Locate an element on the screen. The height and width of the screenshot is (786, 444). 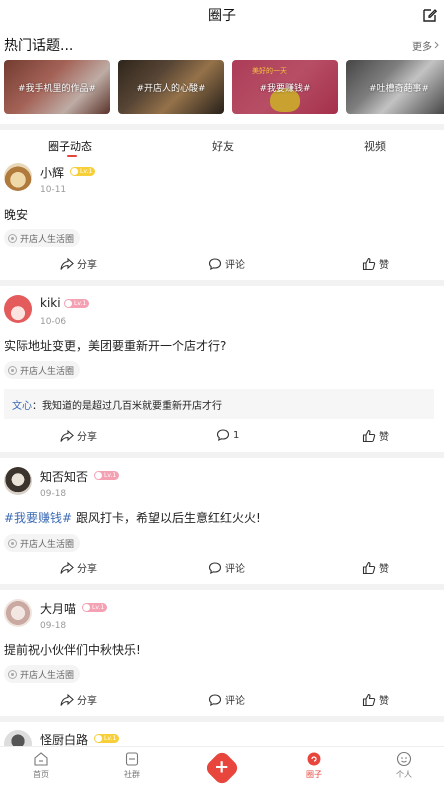
post-hashtag: #我要赚钱# is located at coordinates (38, 518).